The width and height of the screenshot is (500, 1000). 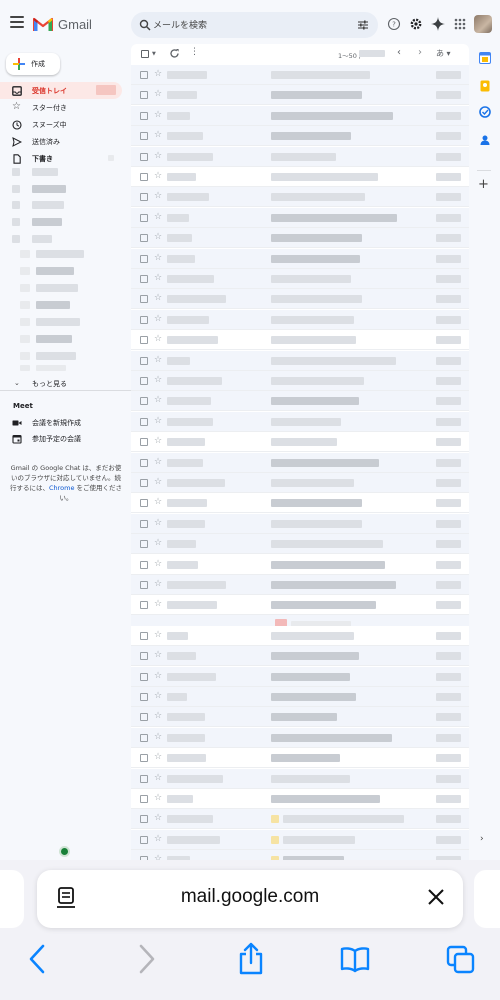 What do you see at coordinates (146, 959) in the screenshot?
I see `forward-arrow-icon` at bounding box center [146, 959].